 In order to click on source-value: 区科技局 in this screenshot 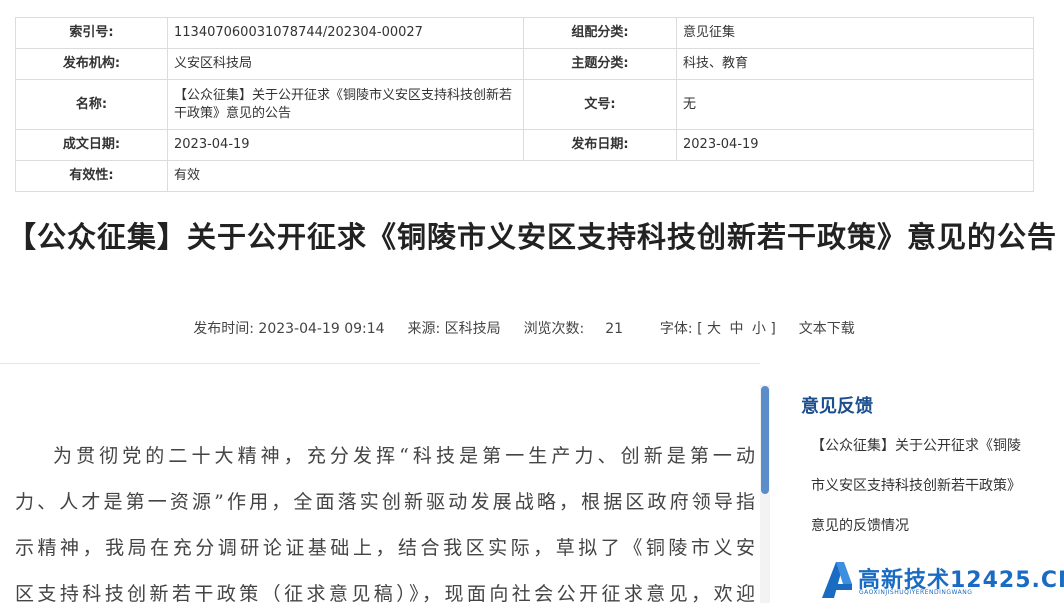, I will do `click(472, 329)`.